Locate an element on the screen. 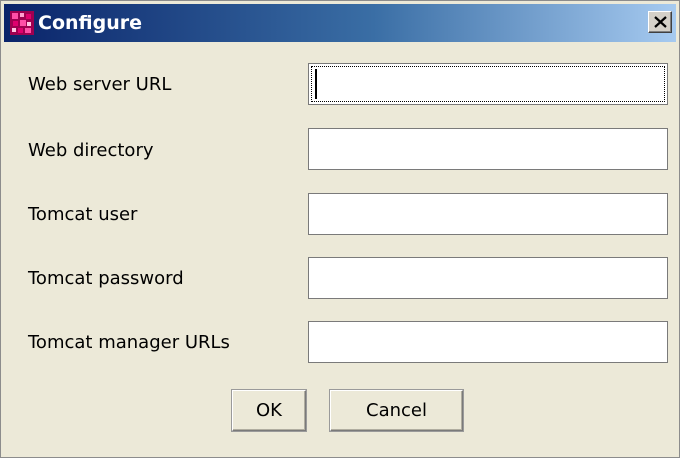 The width and height of the screenshot is (680, 458). app-icon is located at coordinates (22, 23).